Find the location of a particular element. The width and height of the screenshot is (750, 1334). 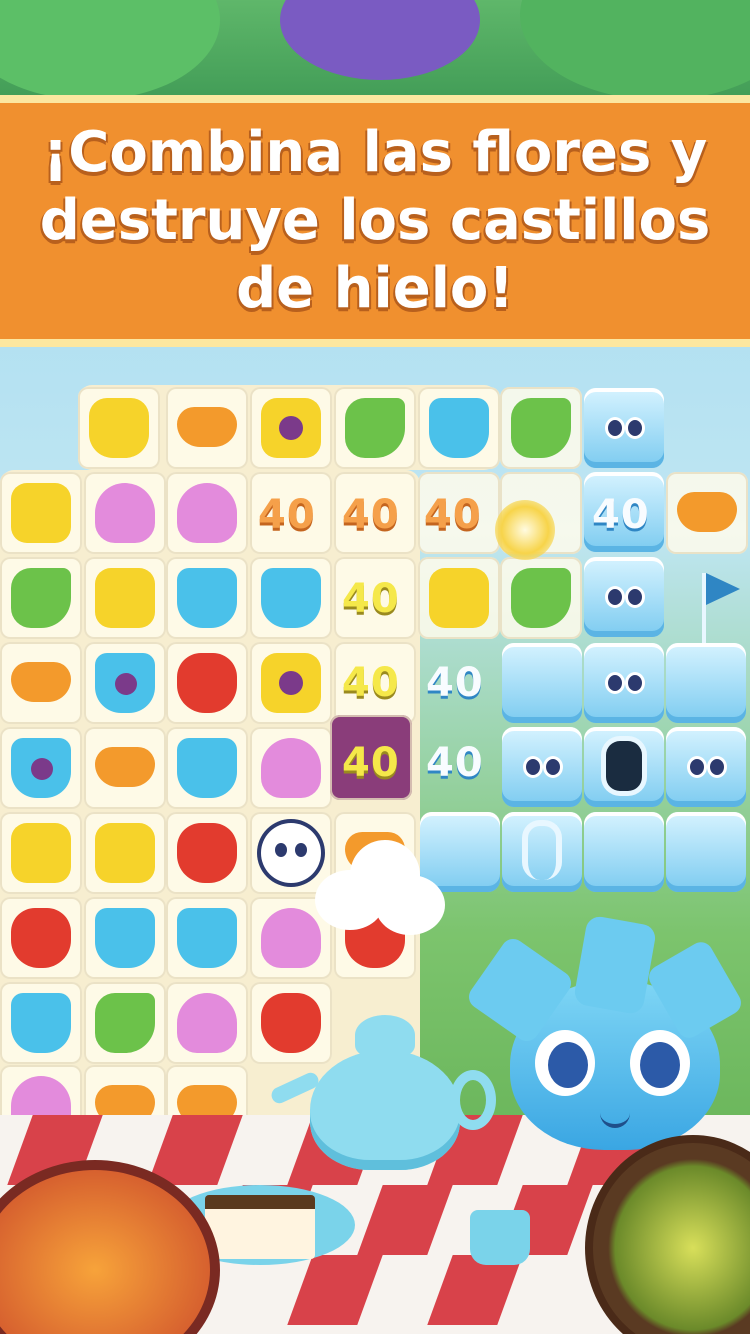

owl-creature-icon is located at coordinates (291, 853).